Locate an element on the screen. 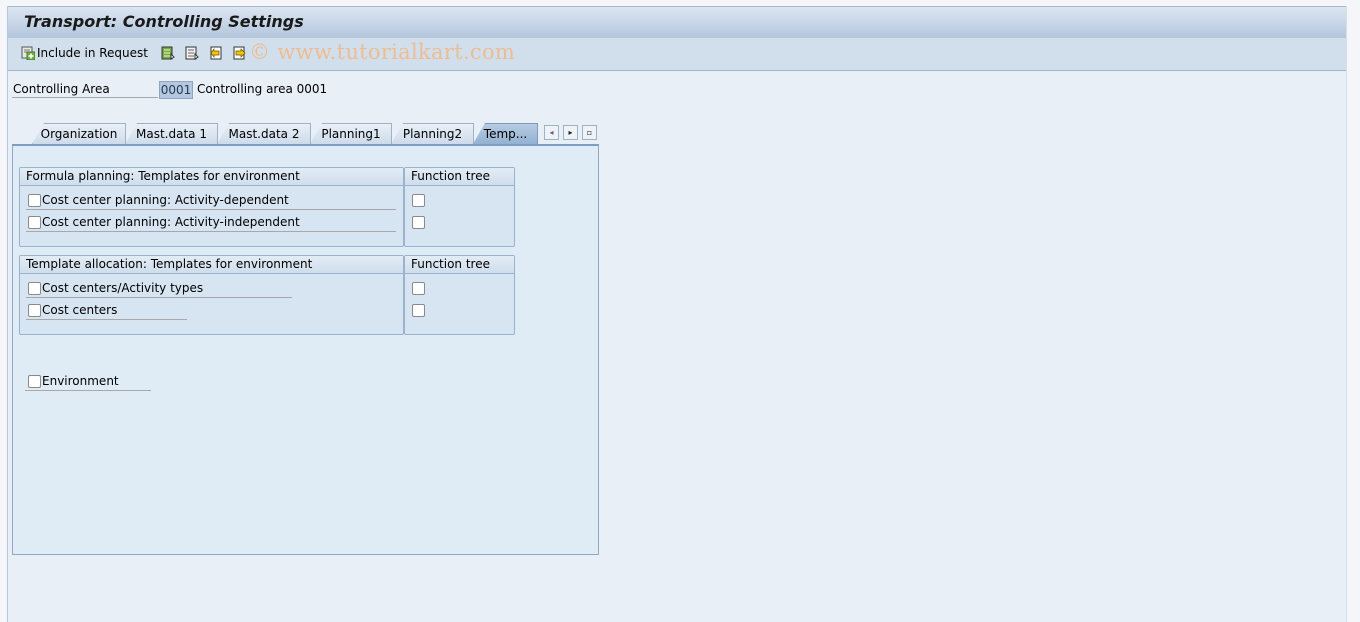 Image resolution: width=1360 pixels, height=622 pixels. formula-function-tree-group: Function tree is located at coordinates (459, 207).